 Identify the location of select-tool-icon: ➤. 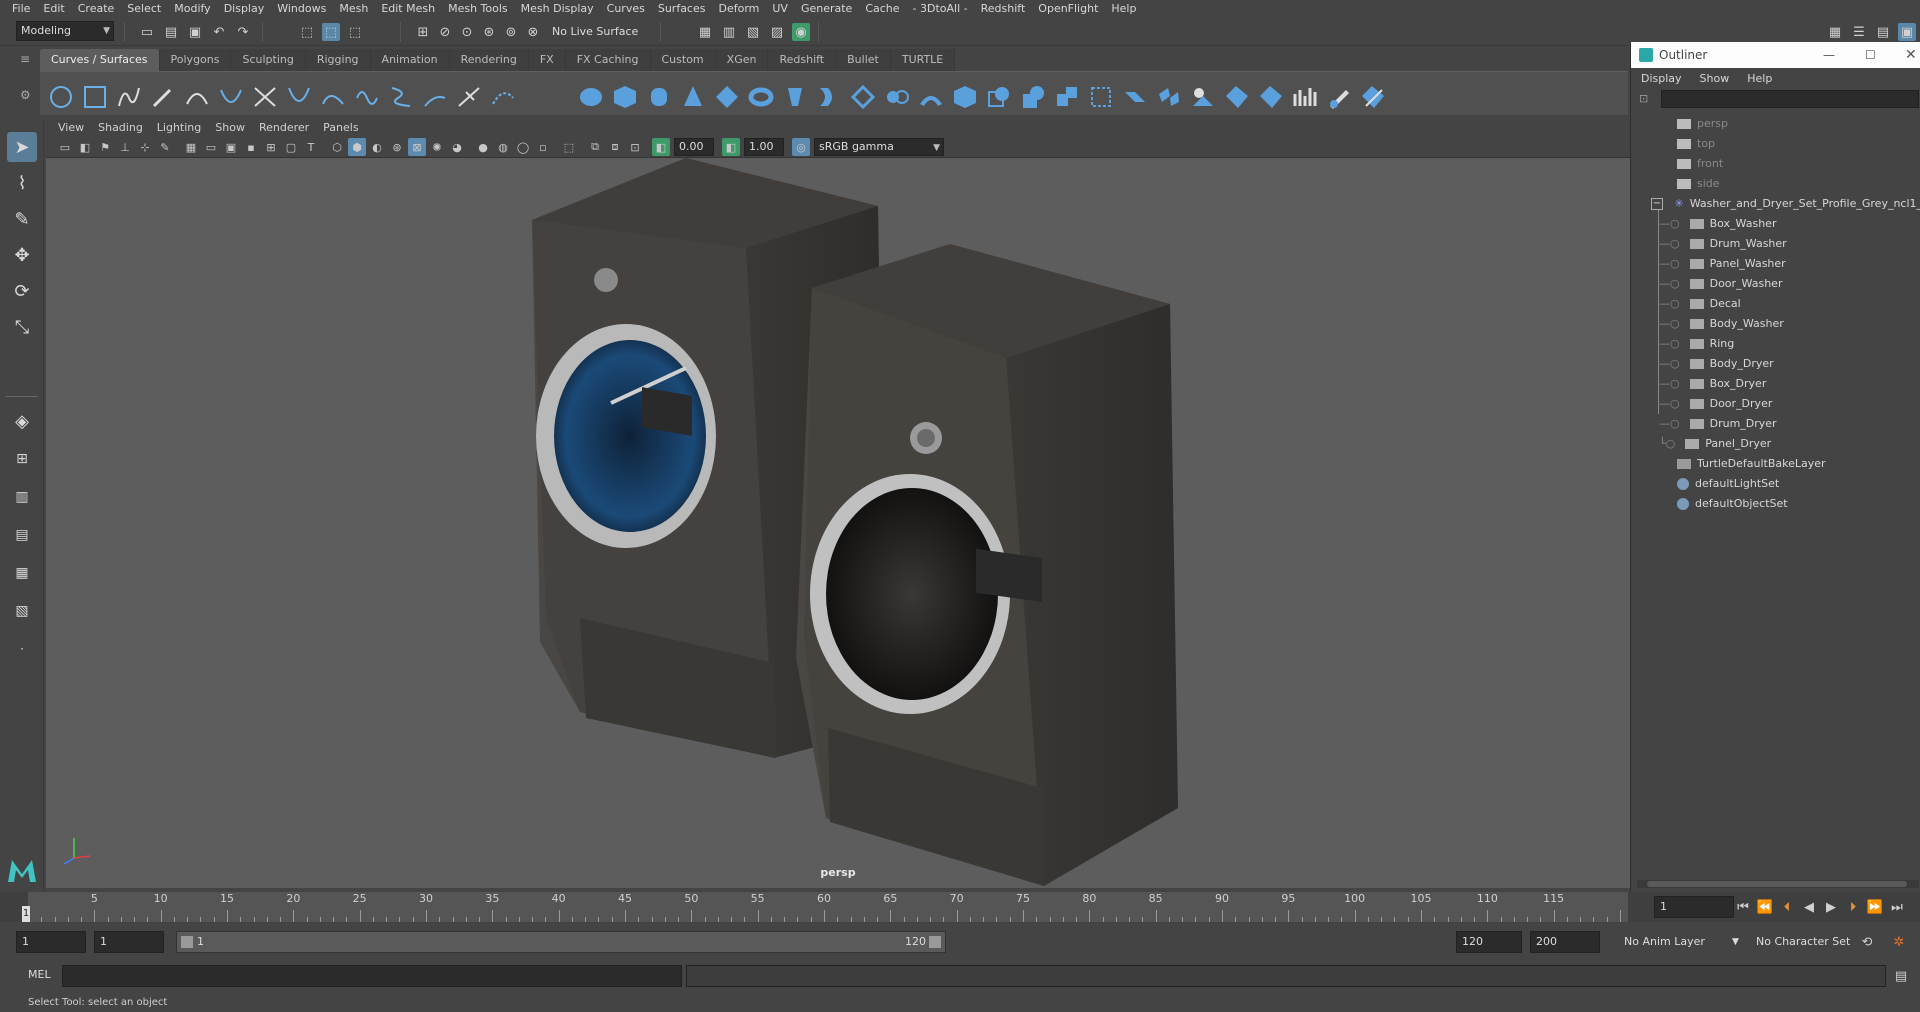
(22, 147).